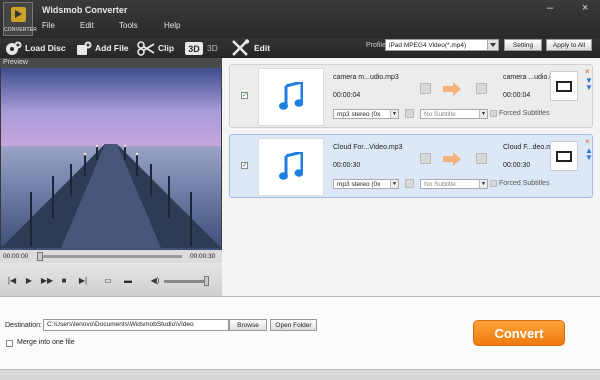 Image resolution: width=600 pixels, height=380 pixels. Describe the element at coordinates (64, 280) in the screenshot. I see `stop-icon: ■` at that location.